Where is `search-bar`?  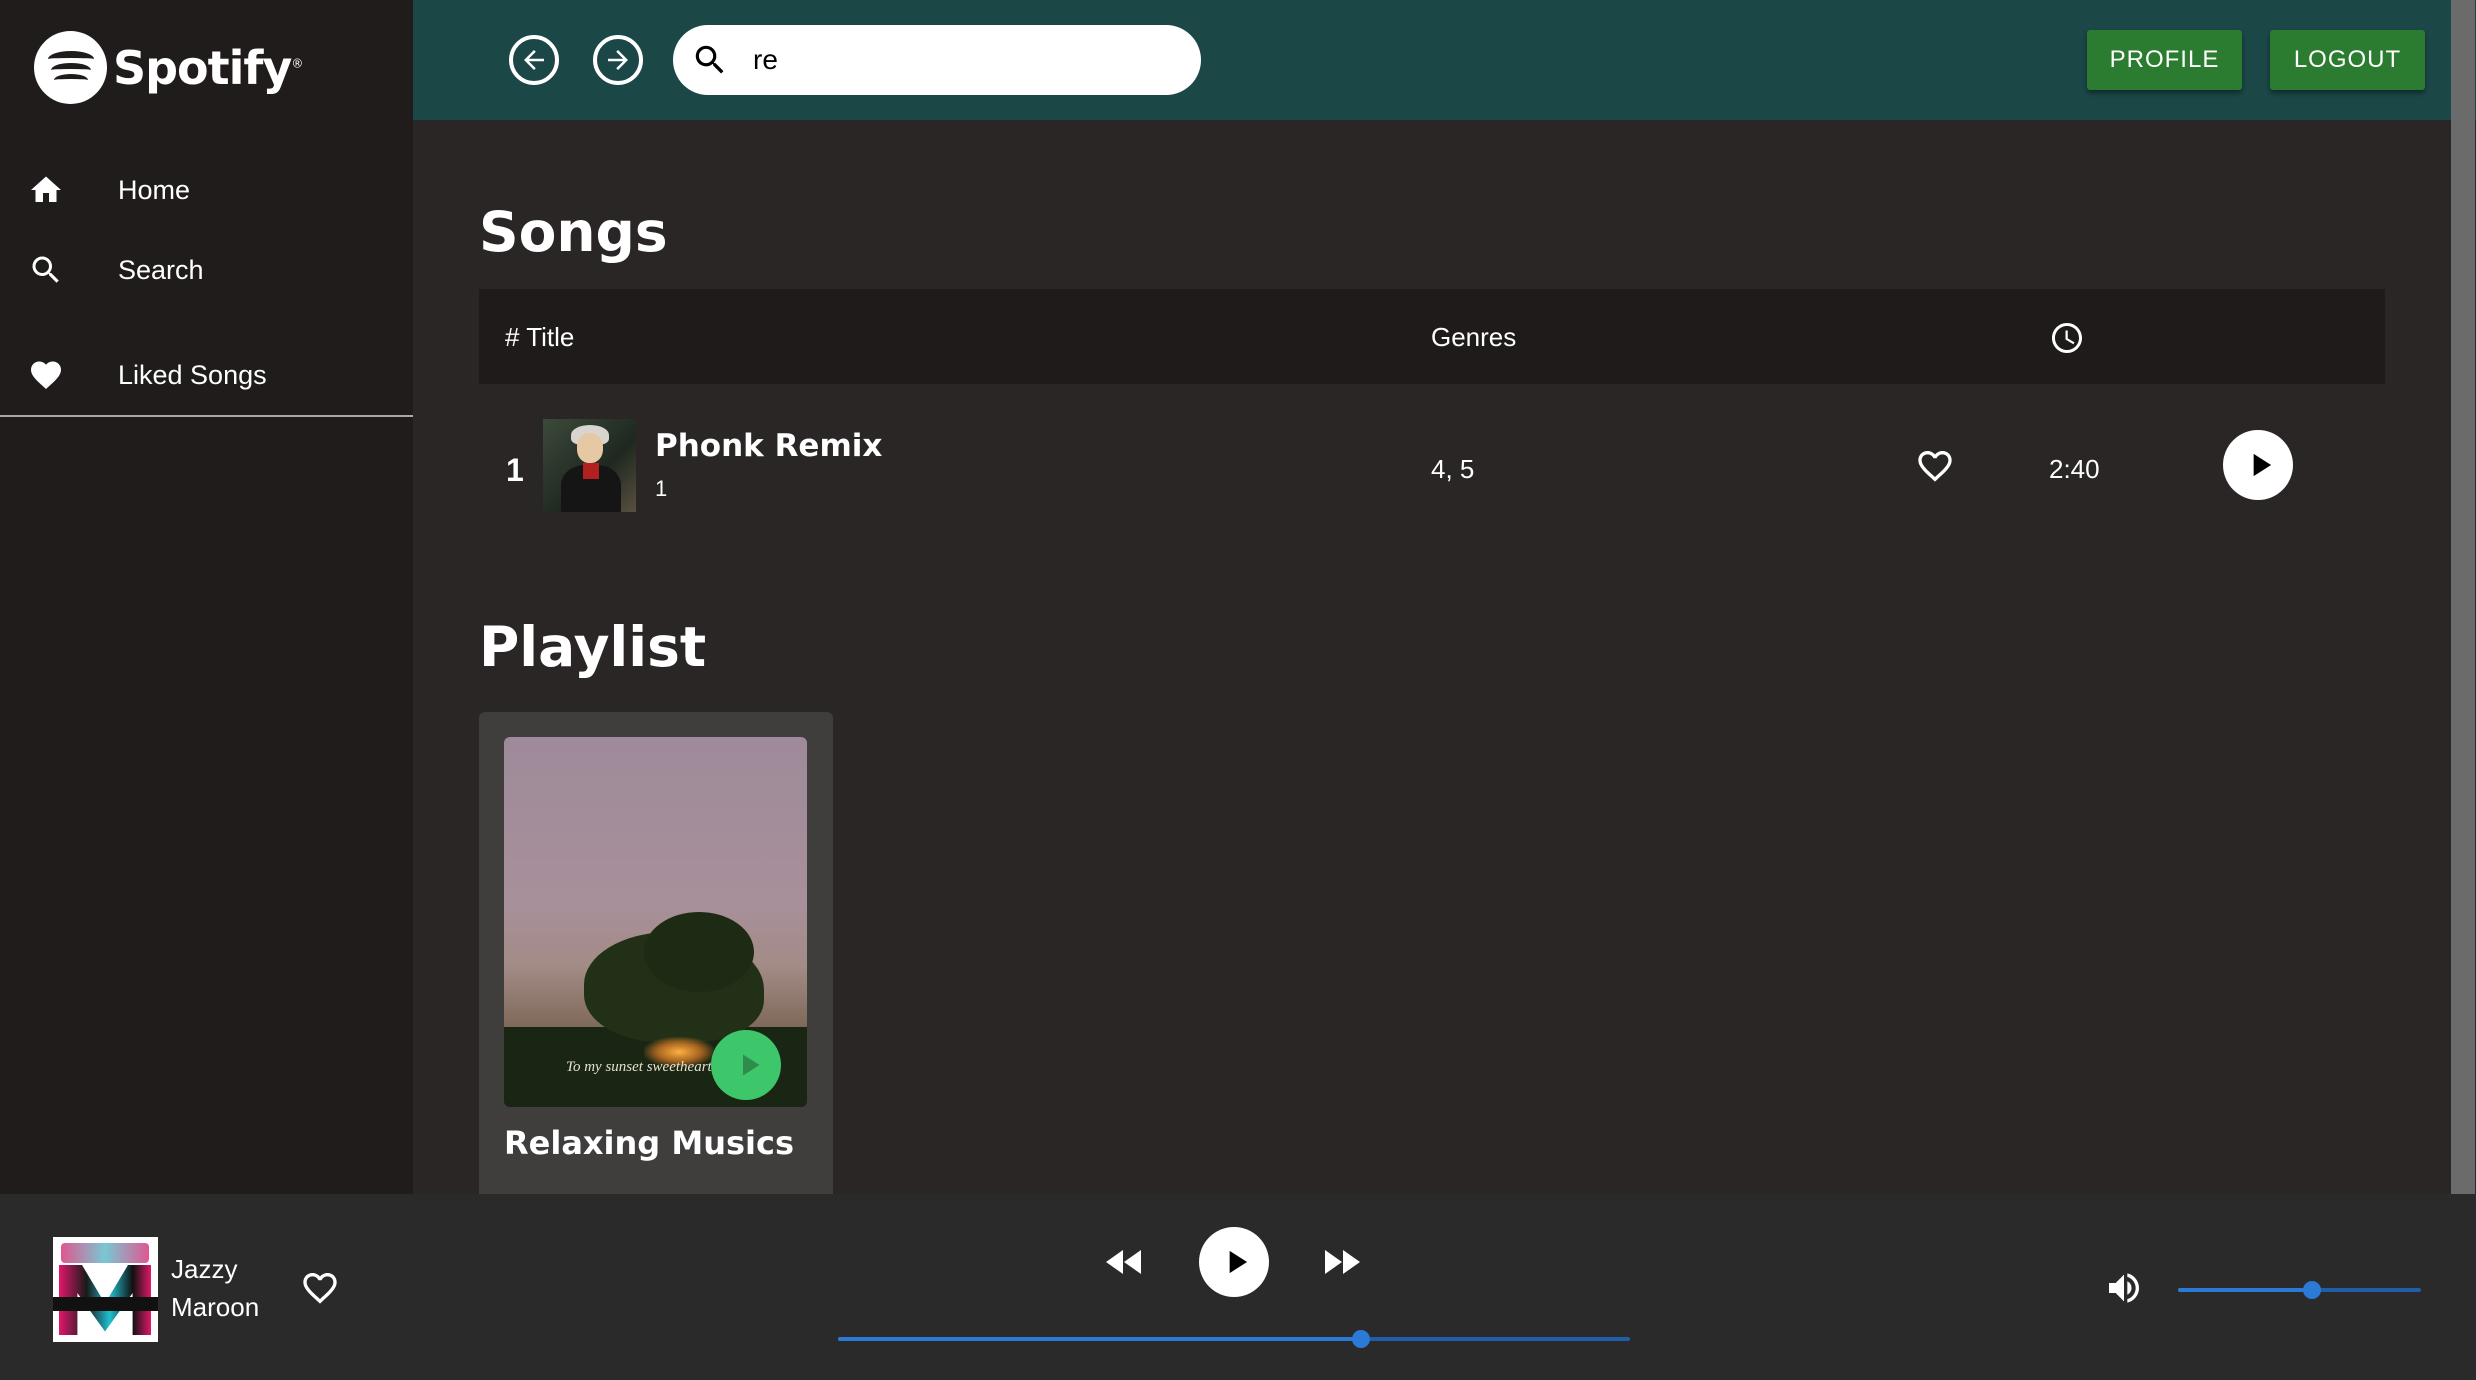
search-bar is located at coordinates (937, 60).